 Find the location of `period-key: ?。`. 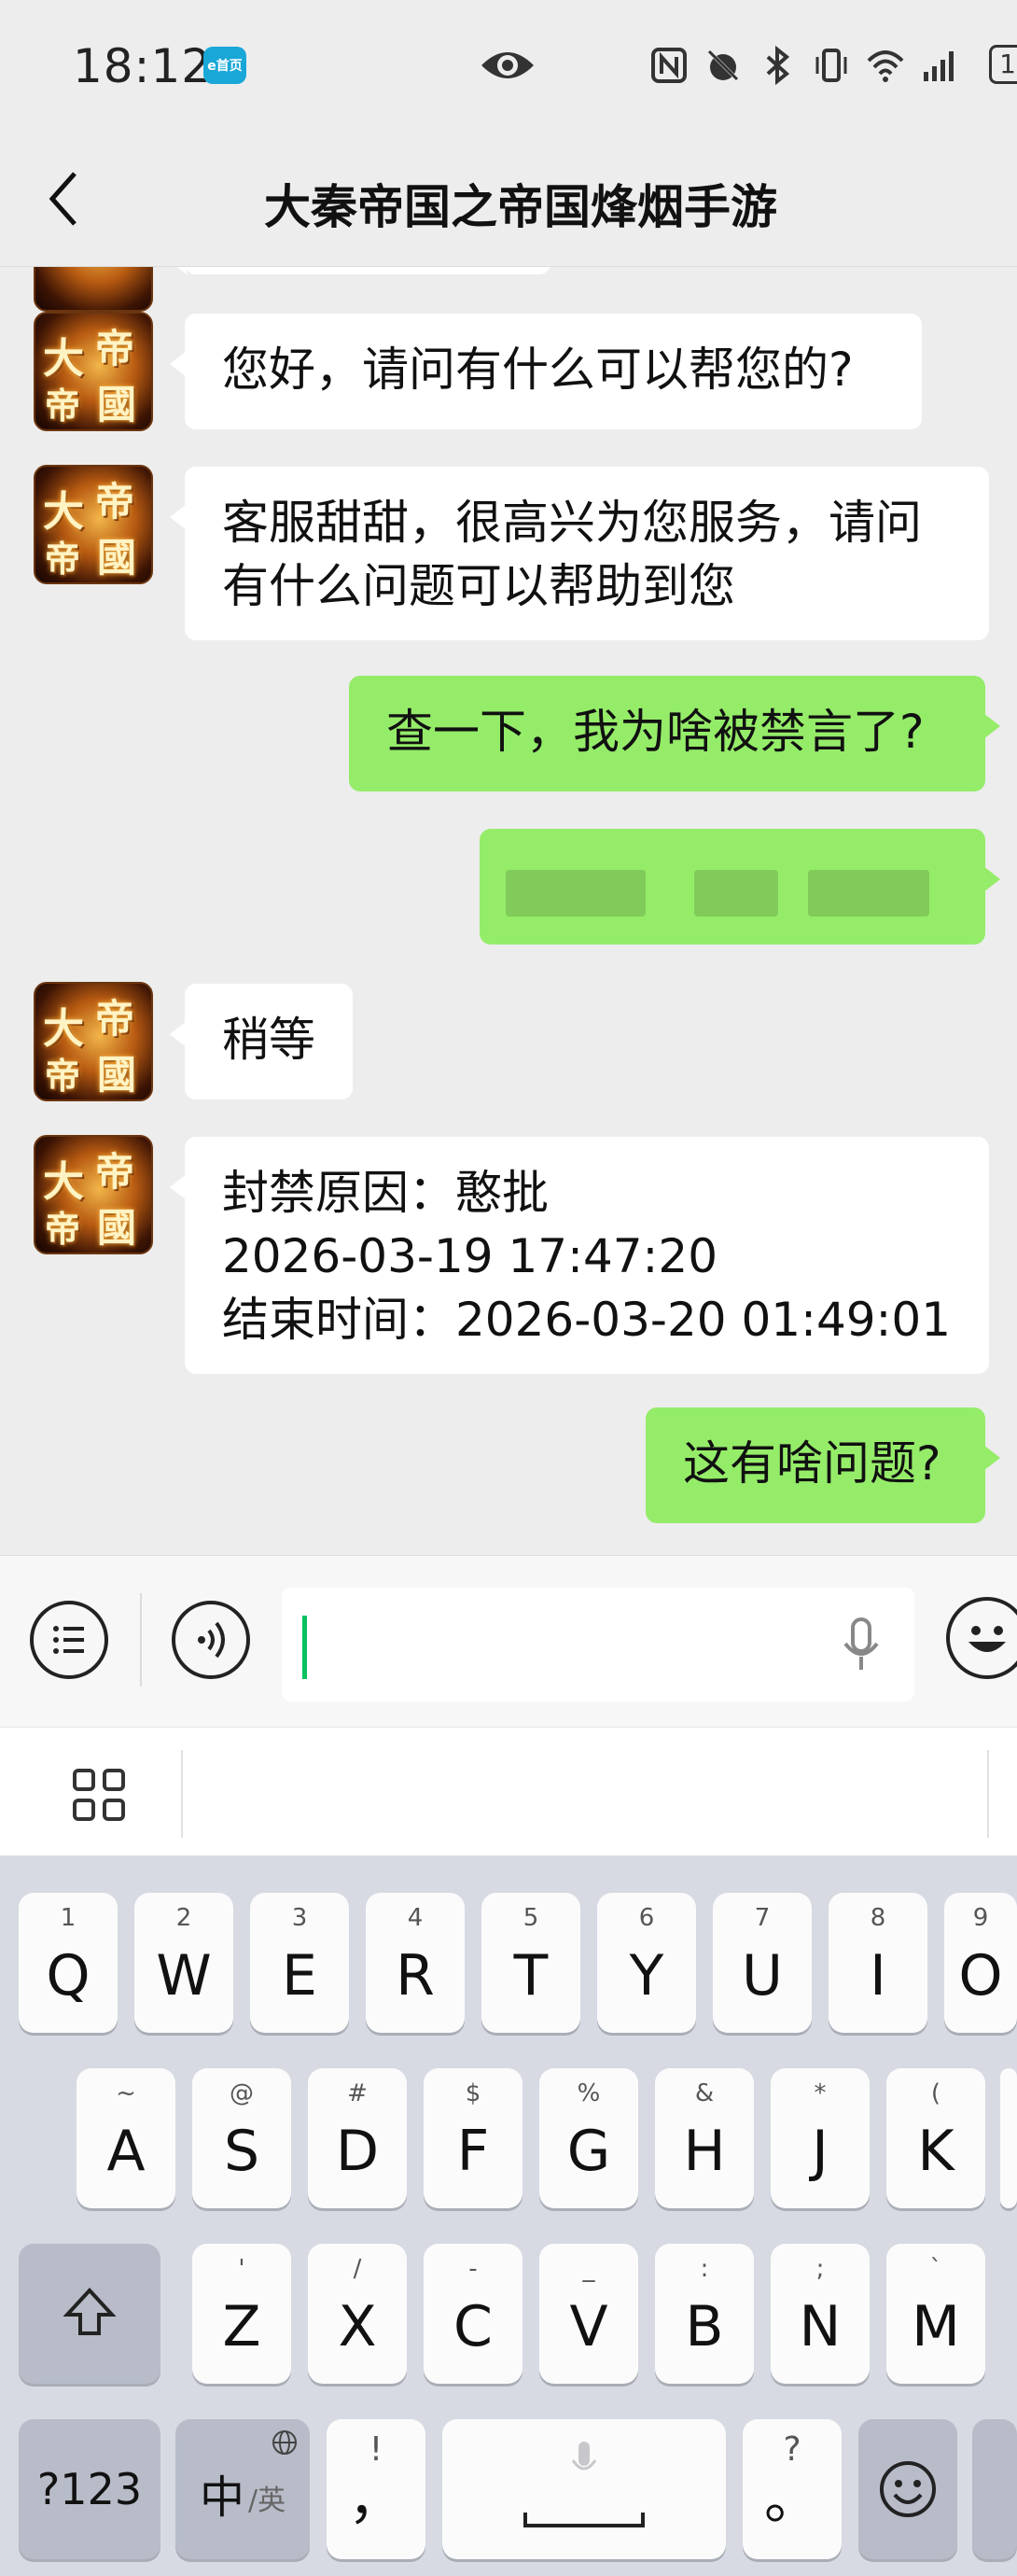

period-key: ?。 is located at coordinates (792, 2489).